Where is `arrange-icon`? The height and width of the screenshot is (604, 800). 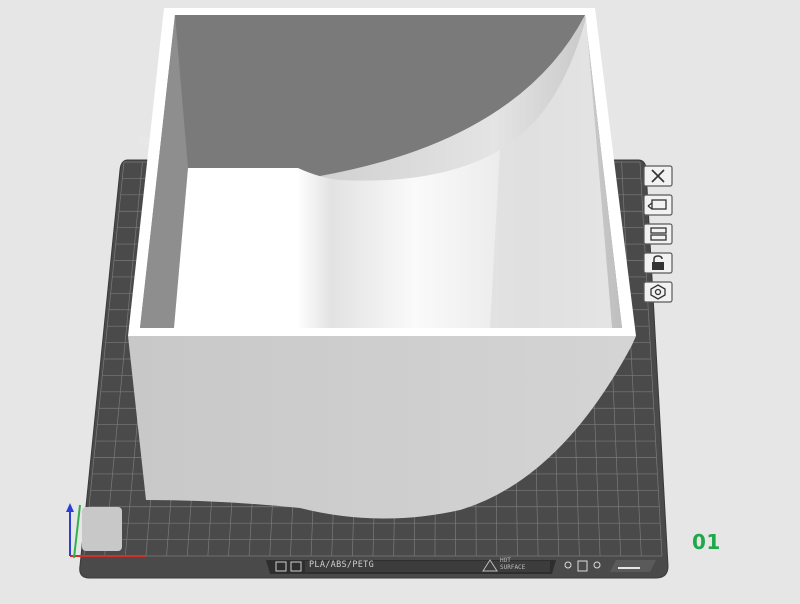 arrange-icon is located at coordinates (658, 205).